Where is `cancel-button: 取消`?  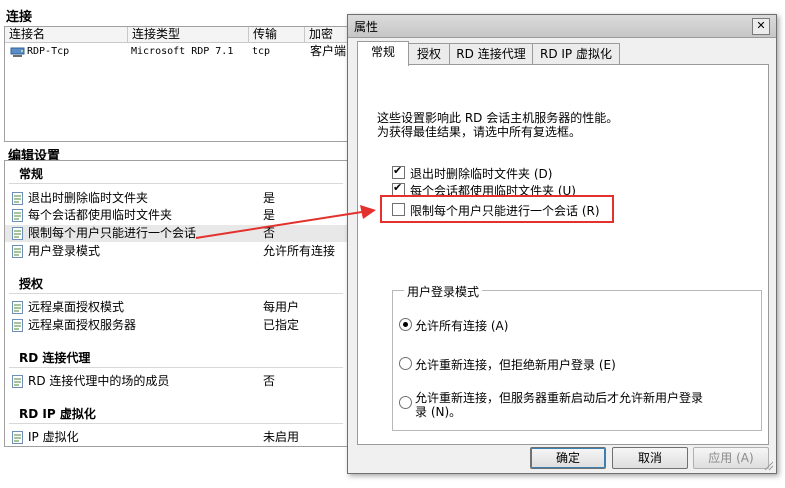 cancel-button: 取消 is located at coordinates (650, 458).